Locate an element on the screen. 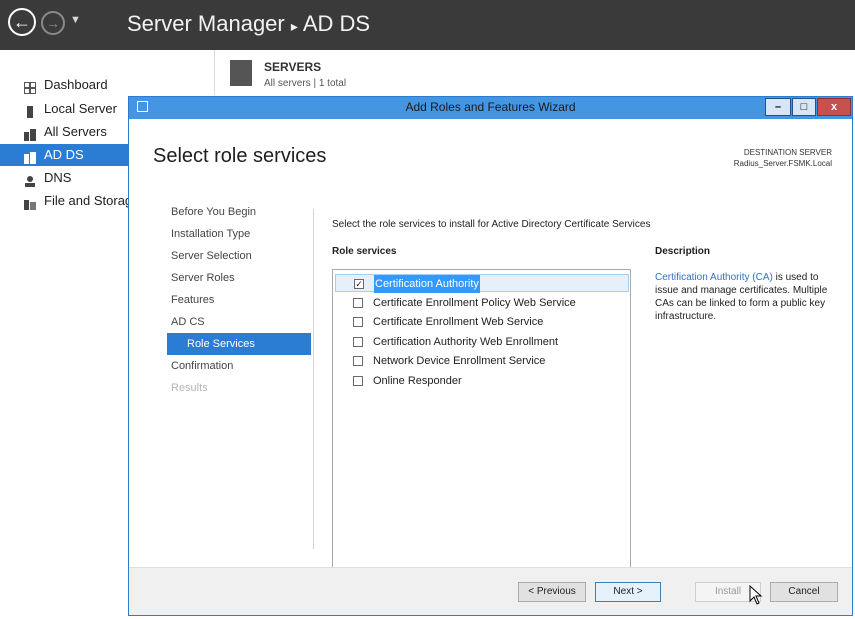 The height and width of the screenshot is (619, 855). previous-button: < Previous is located at coordinates (552, 592).